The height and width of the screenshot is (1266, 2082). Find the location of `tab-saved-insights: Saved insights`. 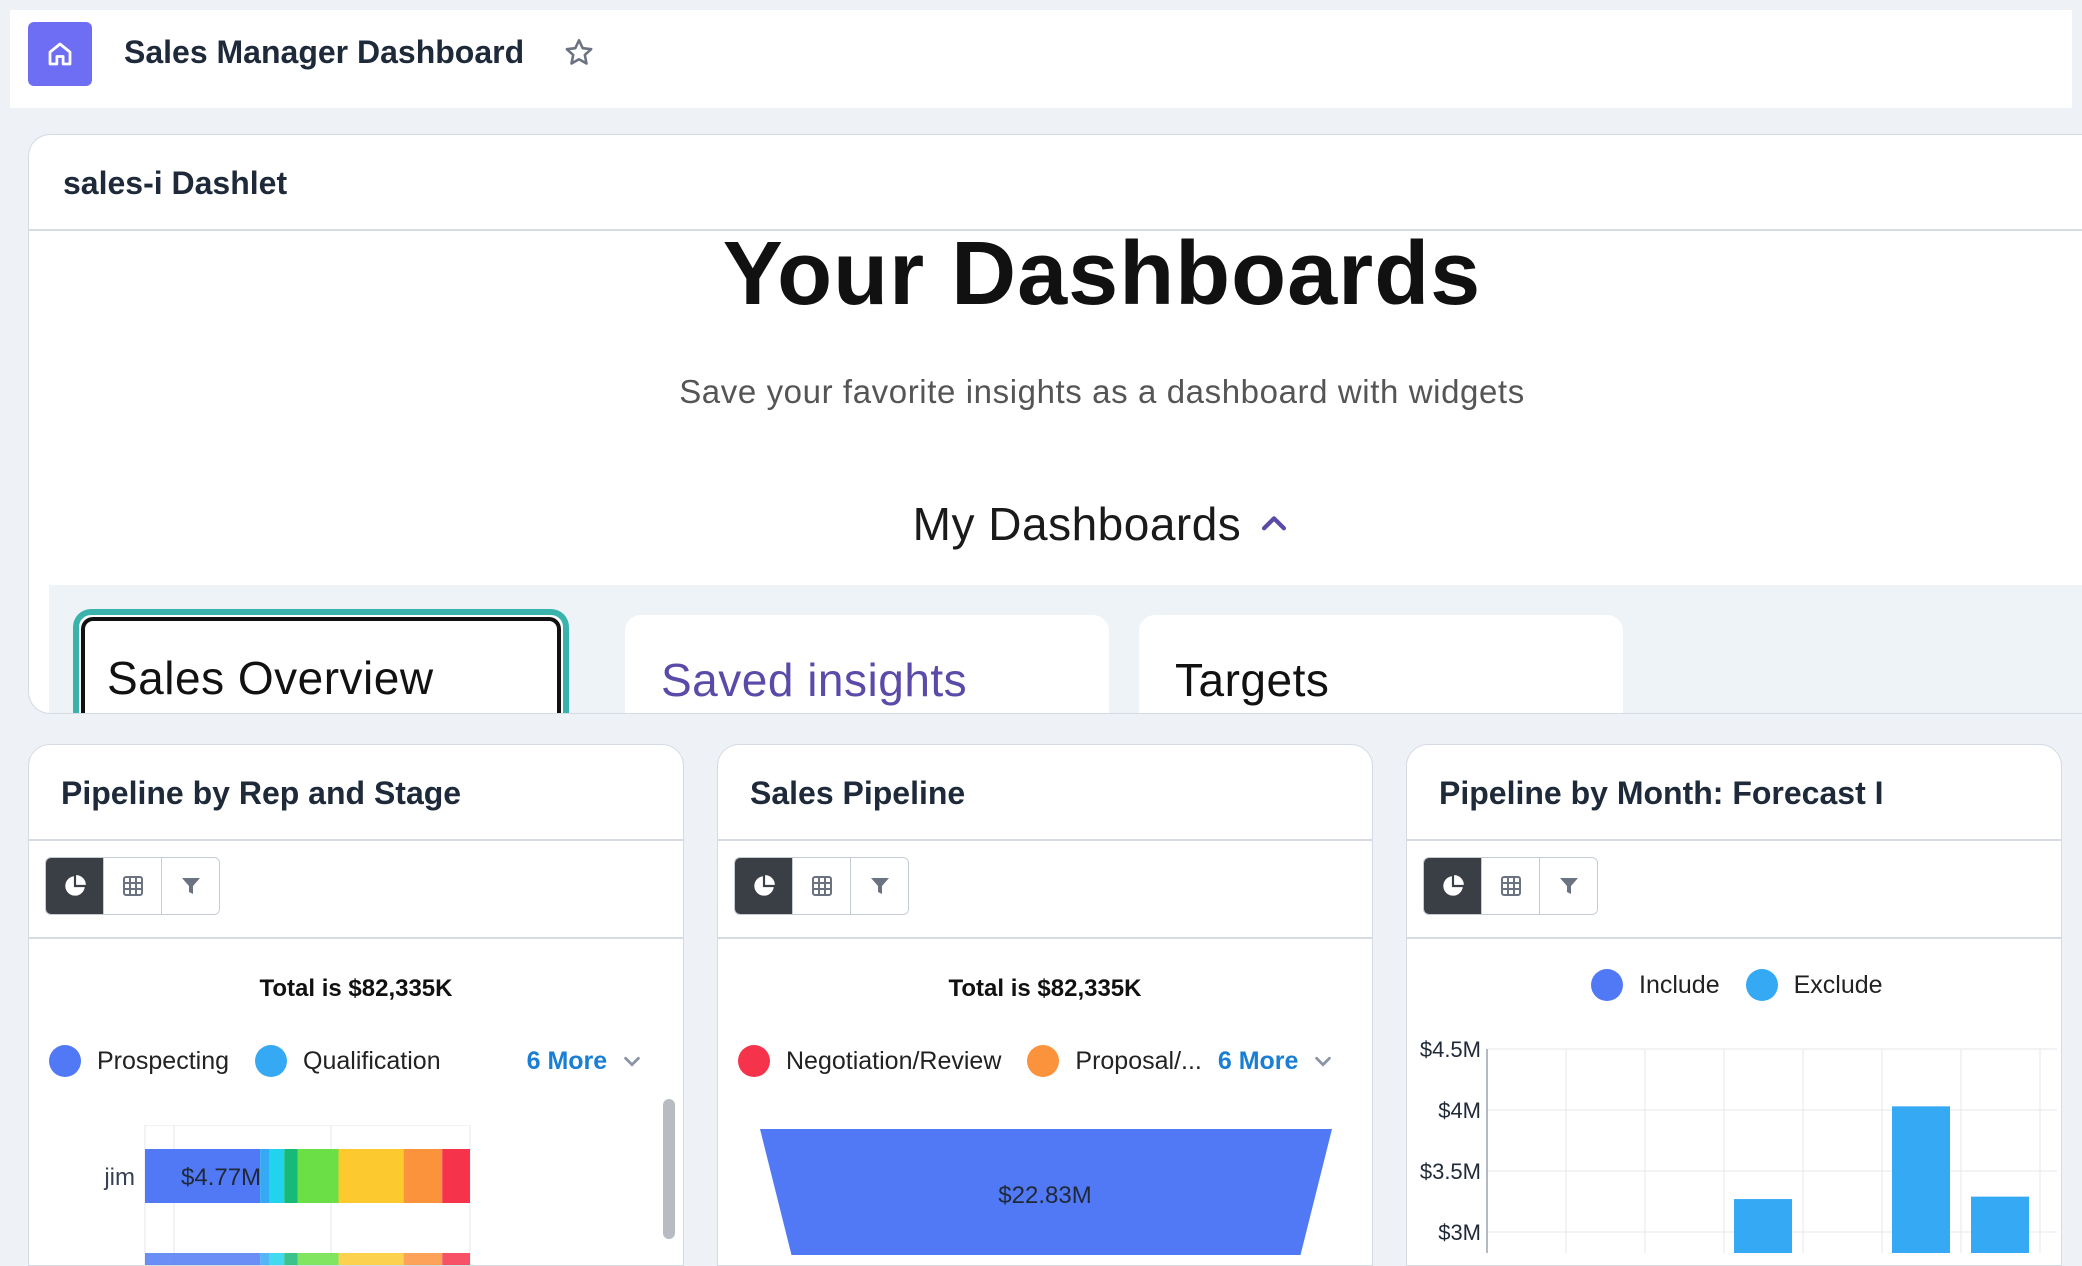

tab-saved-insights: Saved insights is located at coordinates (867, 664).